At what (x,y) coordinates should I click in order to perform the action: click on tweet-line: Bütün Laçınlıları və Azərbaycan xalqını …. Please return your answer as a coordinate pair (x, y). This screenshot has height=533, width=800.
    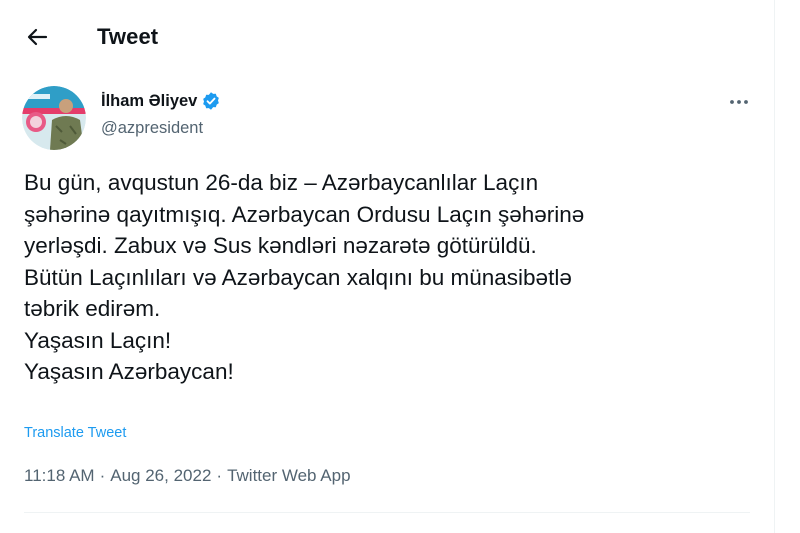
    Looking at the image, I should click on (298, 277).